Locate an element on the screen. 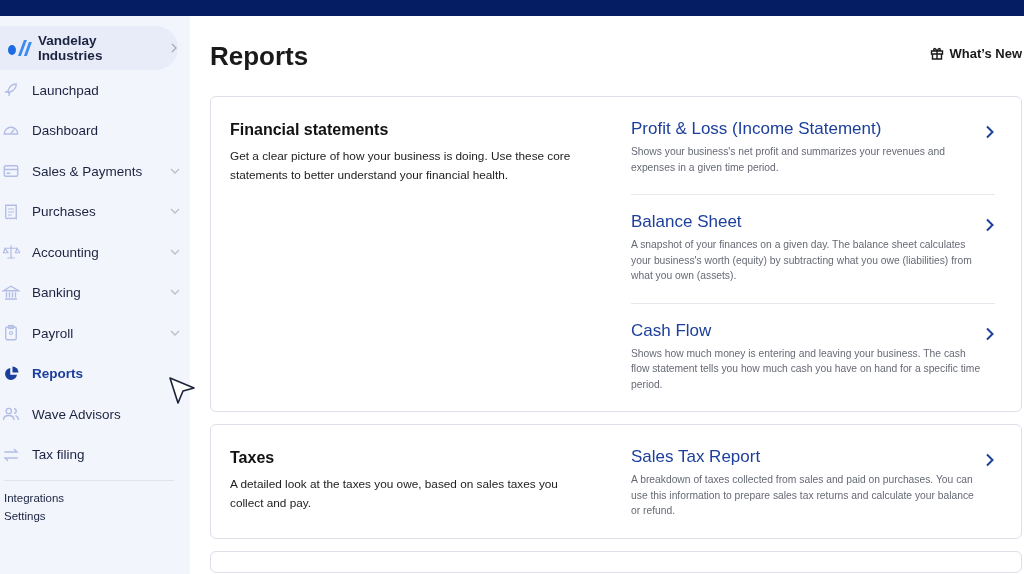 The width and height of the screenshot is (1024, 574). report-link: Balance Sheet is located at coordinates (808, 222).